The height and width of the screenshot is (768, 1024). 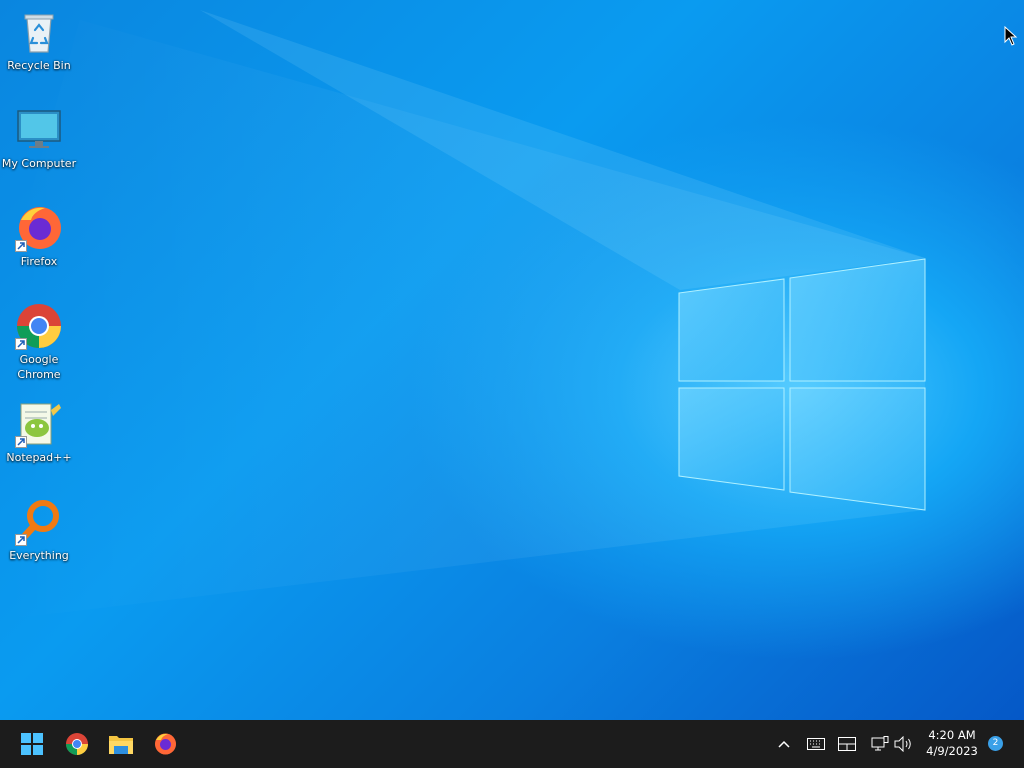 I want to click on keyboard-icon, so click(x=816, y=744).